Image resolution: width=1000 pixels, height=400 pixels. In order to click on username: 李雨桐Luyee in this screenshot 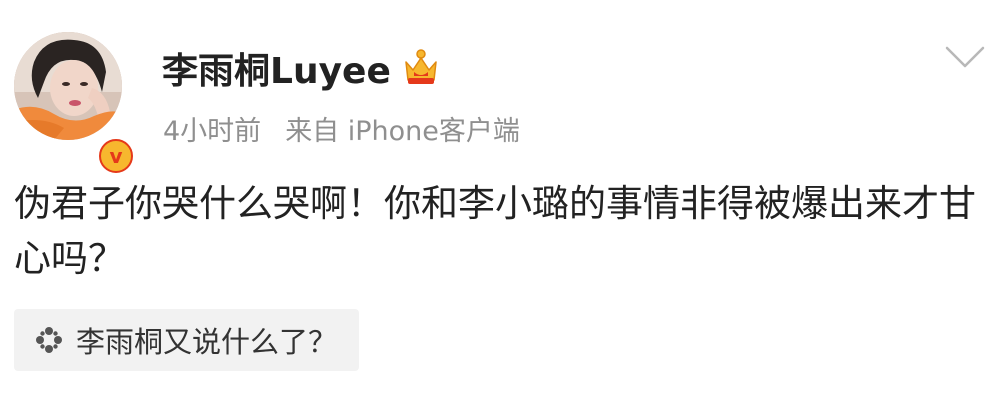, I will do `click(276, 68)`.